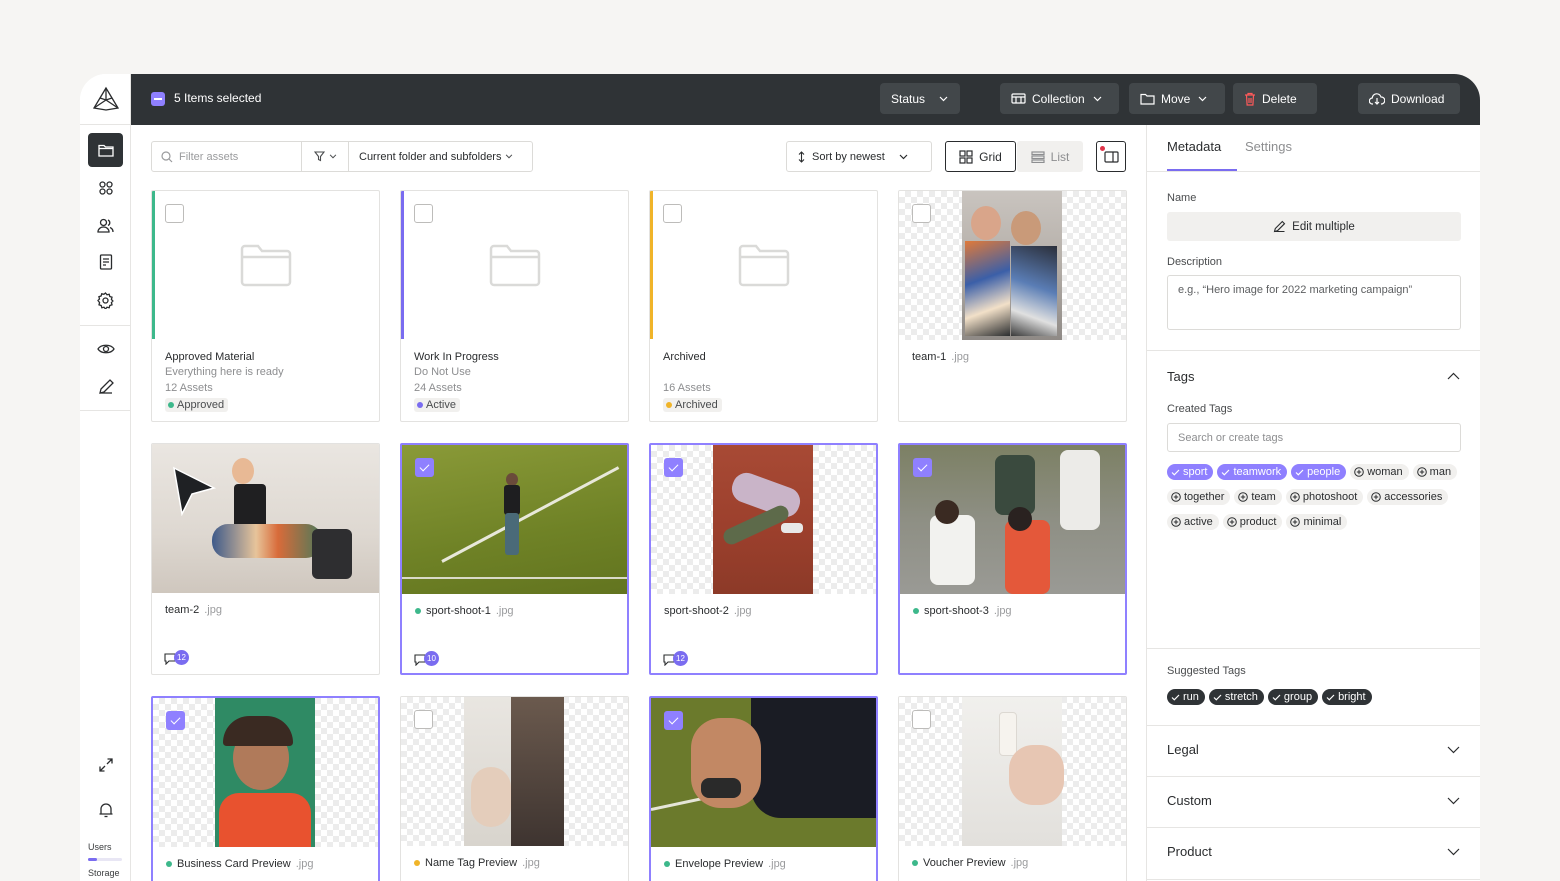  Describe the element at coordinates (980, 156) in the screenshot. I see `grid-view-button: Grid` at that location.